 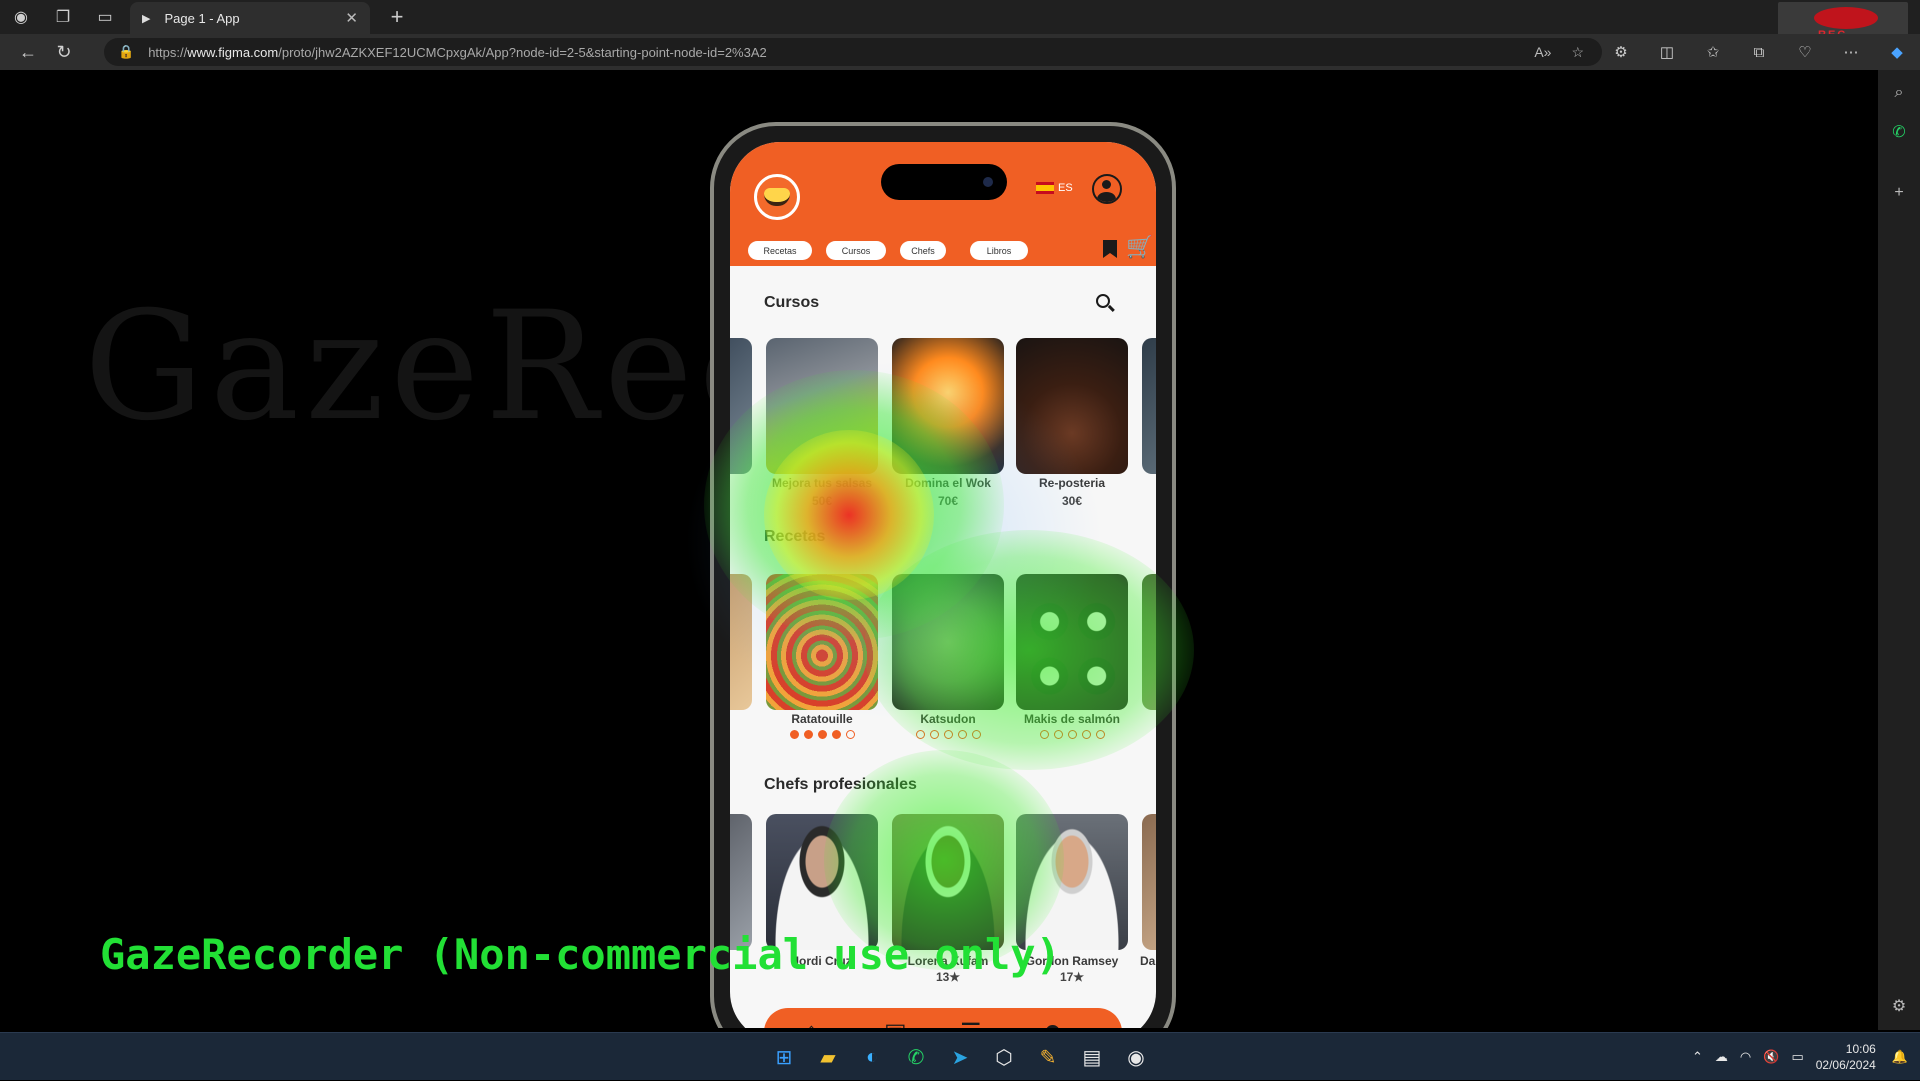 I want to click on course-card-wok, so click(x=948, y=406).